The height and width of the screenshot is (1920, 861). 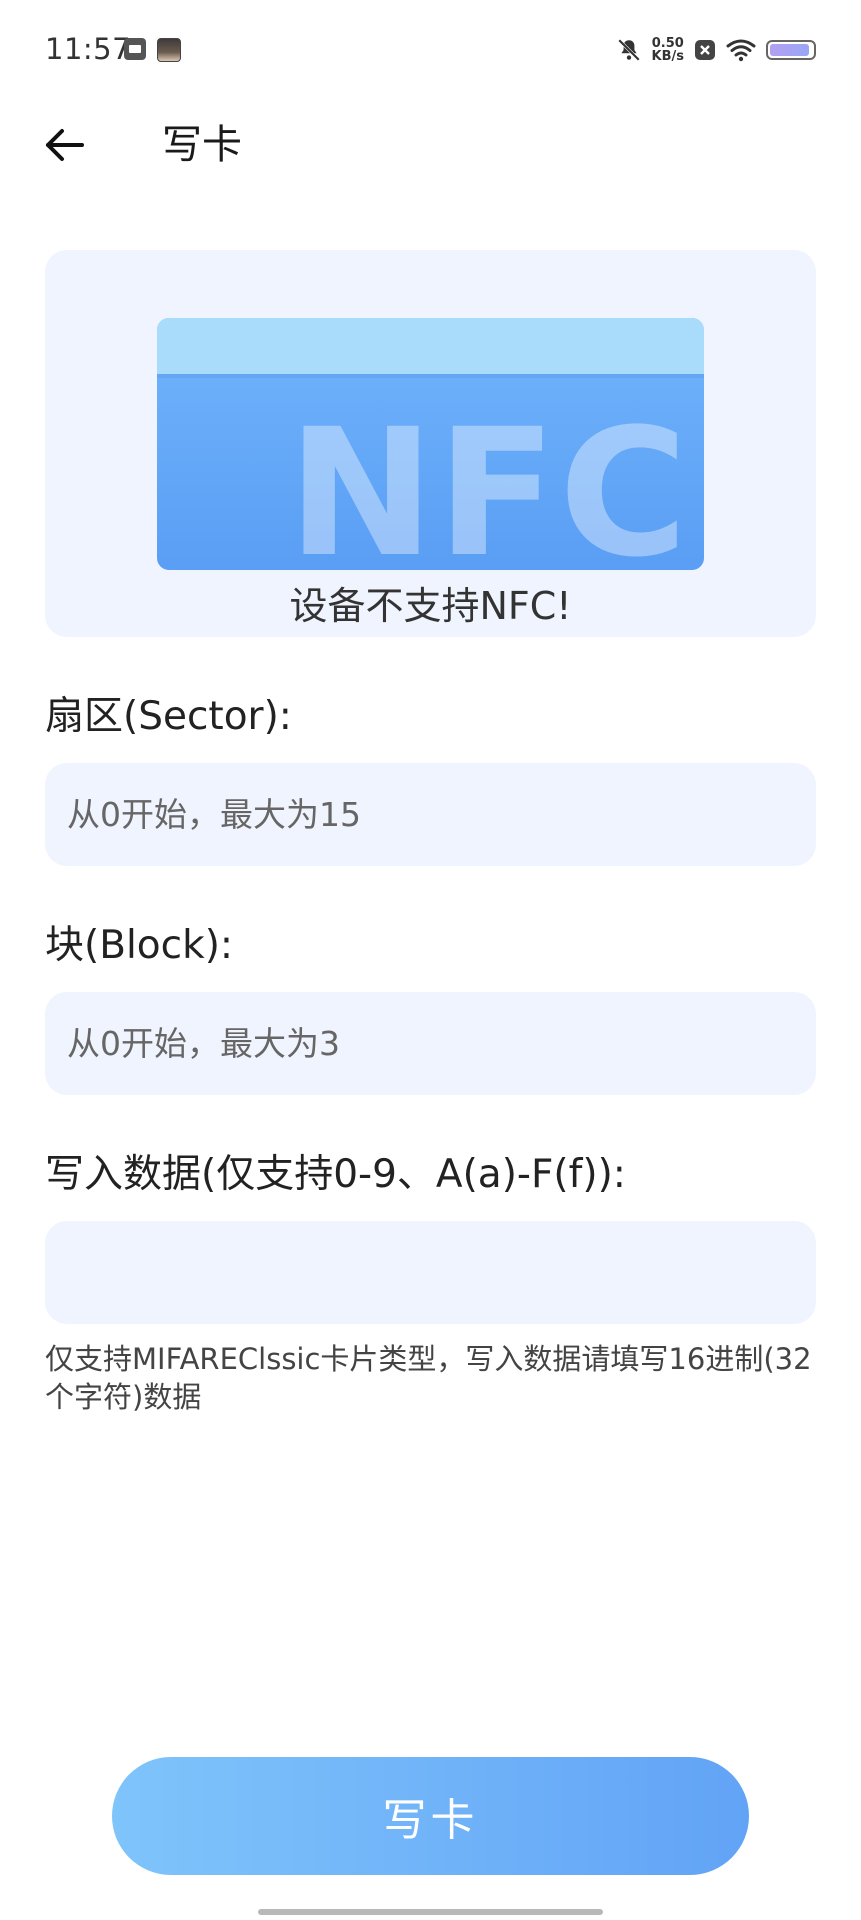 What do you see at coordinates (168, 716) in the screenshot?
I see `sector-label: 扇区(Sector):` at bounding box center [168, 716].